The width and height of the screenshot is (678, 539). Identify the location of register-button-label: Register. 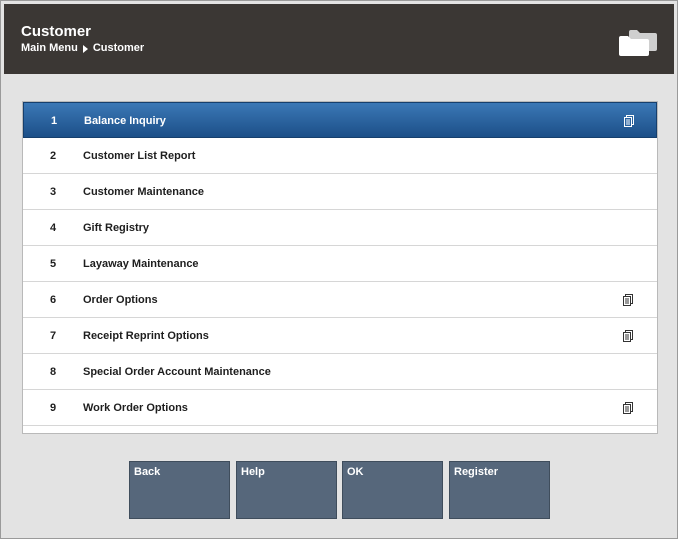
(476, 472).